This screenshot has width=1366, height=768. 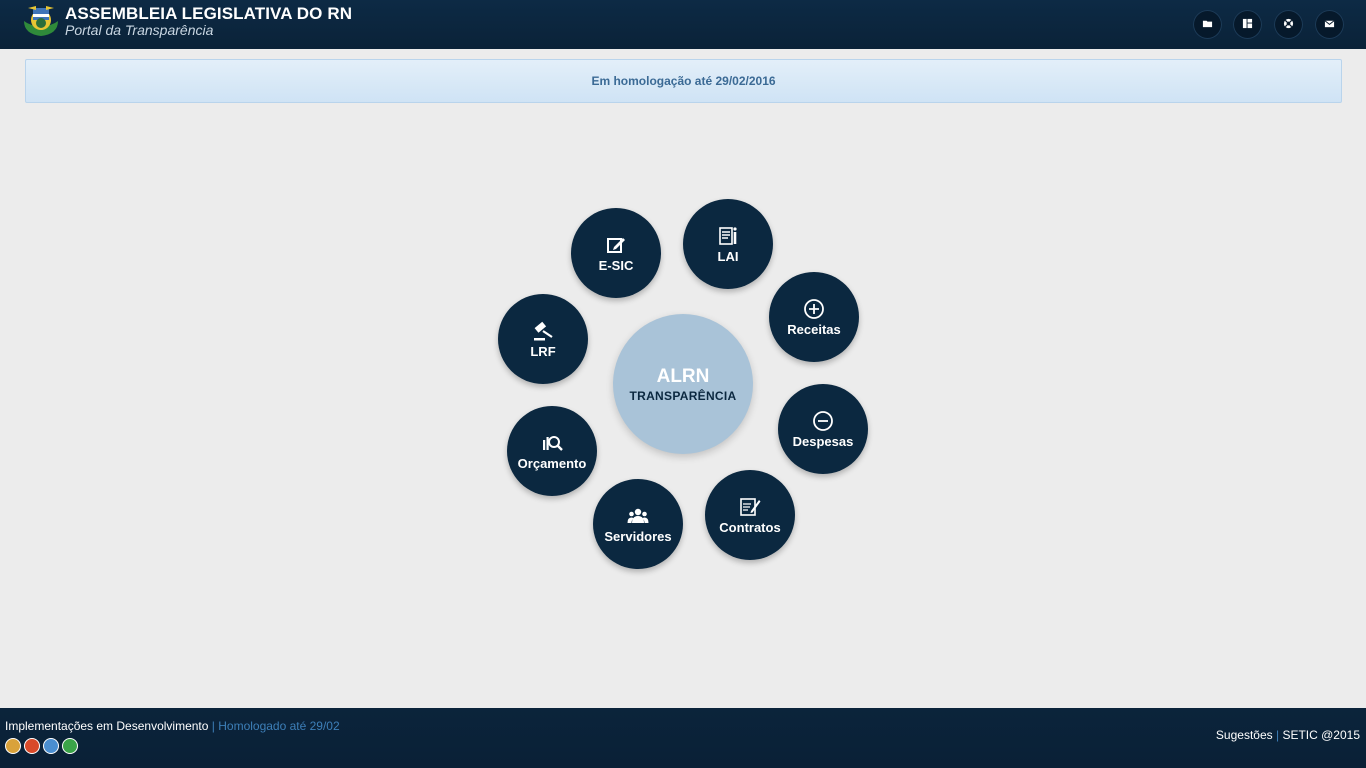 I want to click on lifebuoy-icon, so click(x=1288, y=25).